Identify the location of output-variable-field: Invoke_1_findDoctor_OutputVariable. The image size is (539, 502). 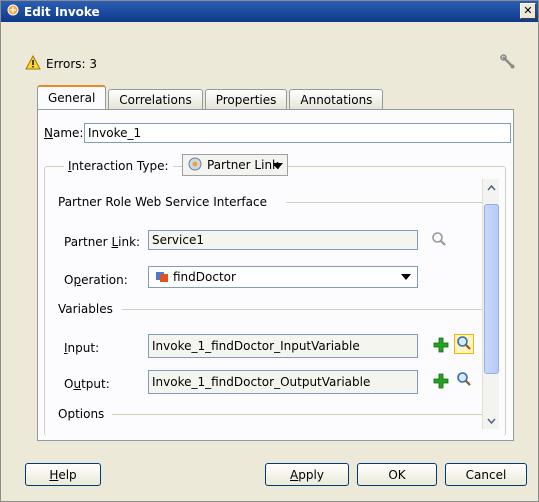
(283, 382).